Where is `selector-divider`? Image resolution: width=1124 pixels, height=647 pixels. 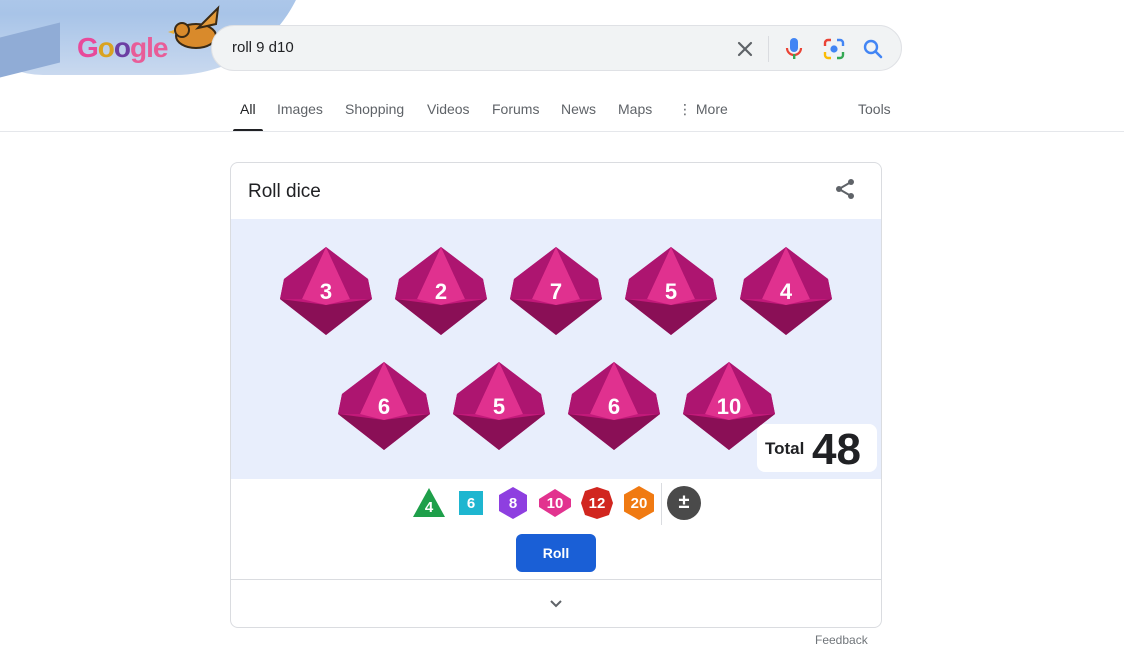
selector-divider is located at coordinates (661, 504).